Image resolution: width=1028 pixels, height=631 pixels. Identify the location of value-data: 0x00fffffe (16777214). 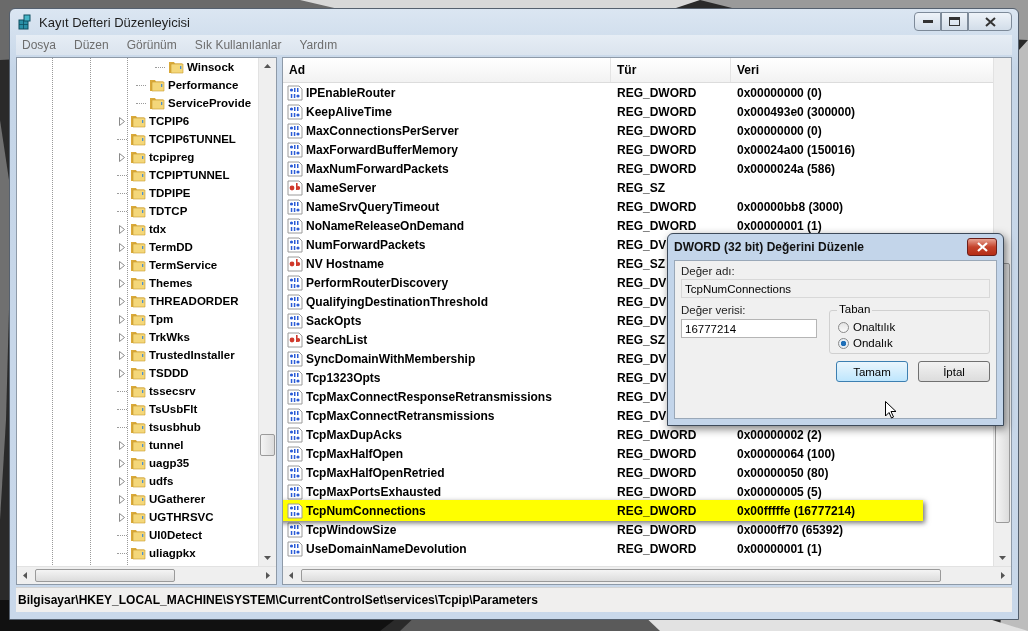
(796, 510).